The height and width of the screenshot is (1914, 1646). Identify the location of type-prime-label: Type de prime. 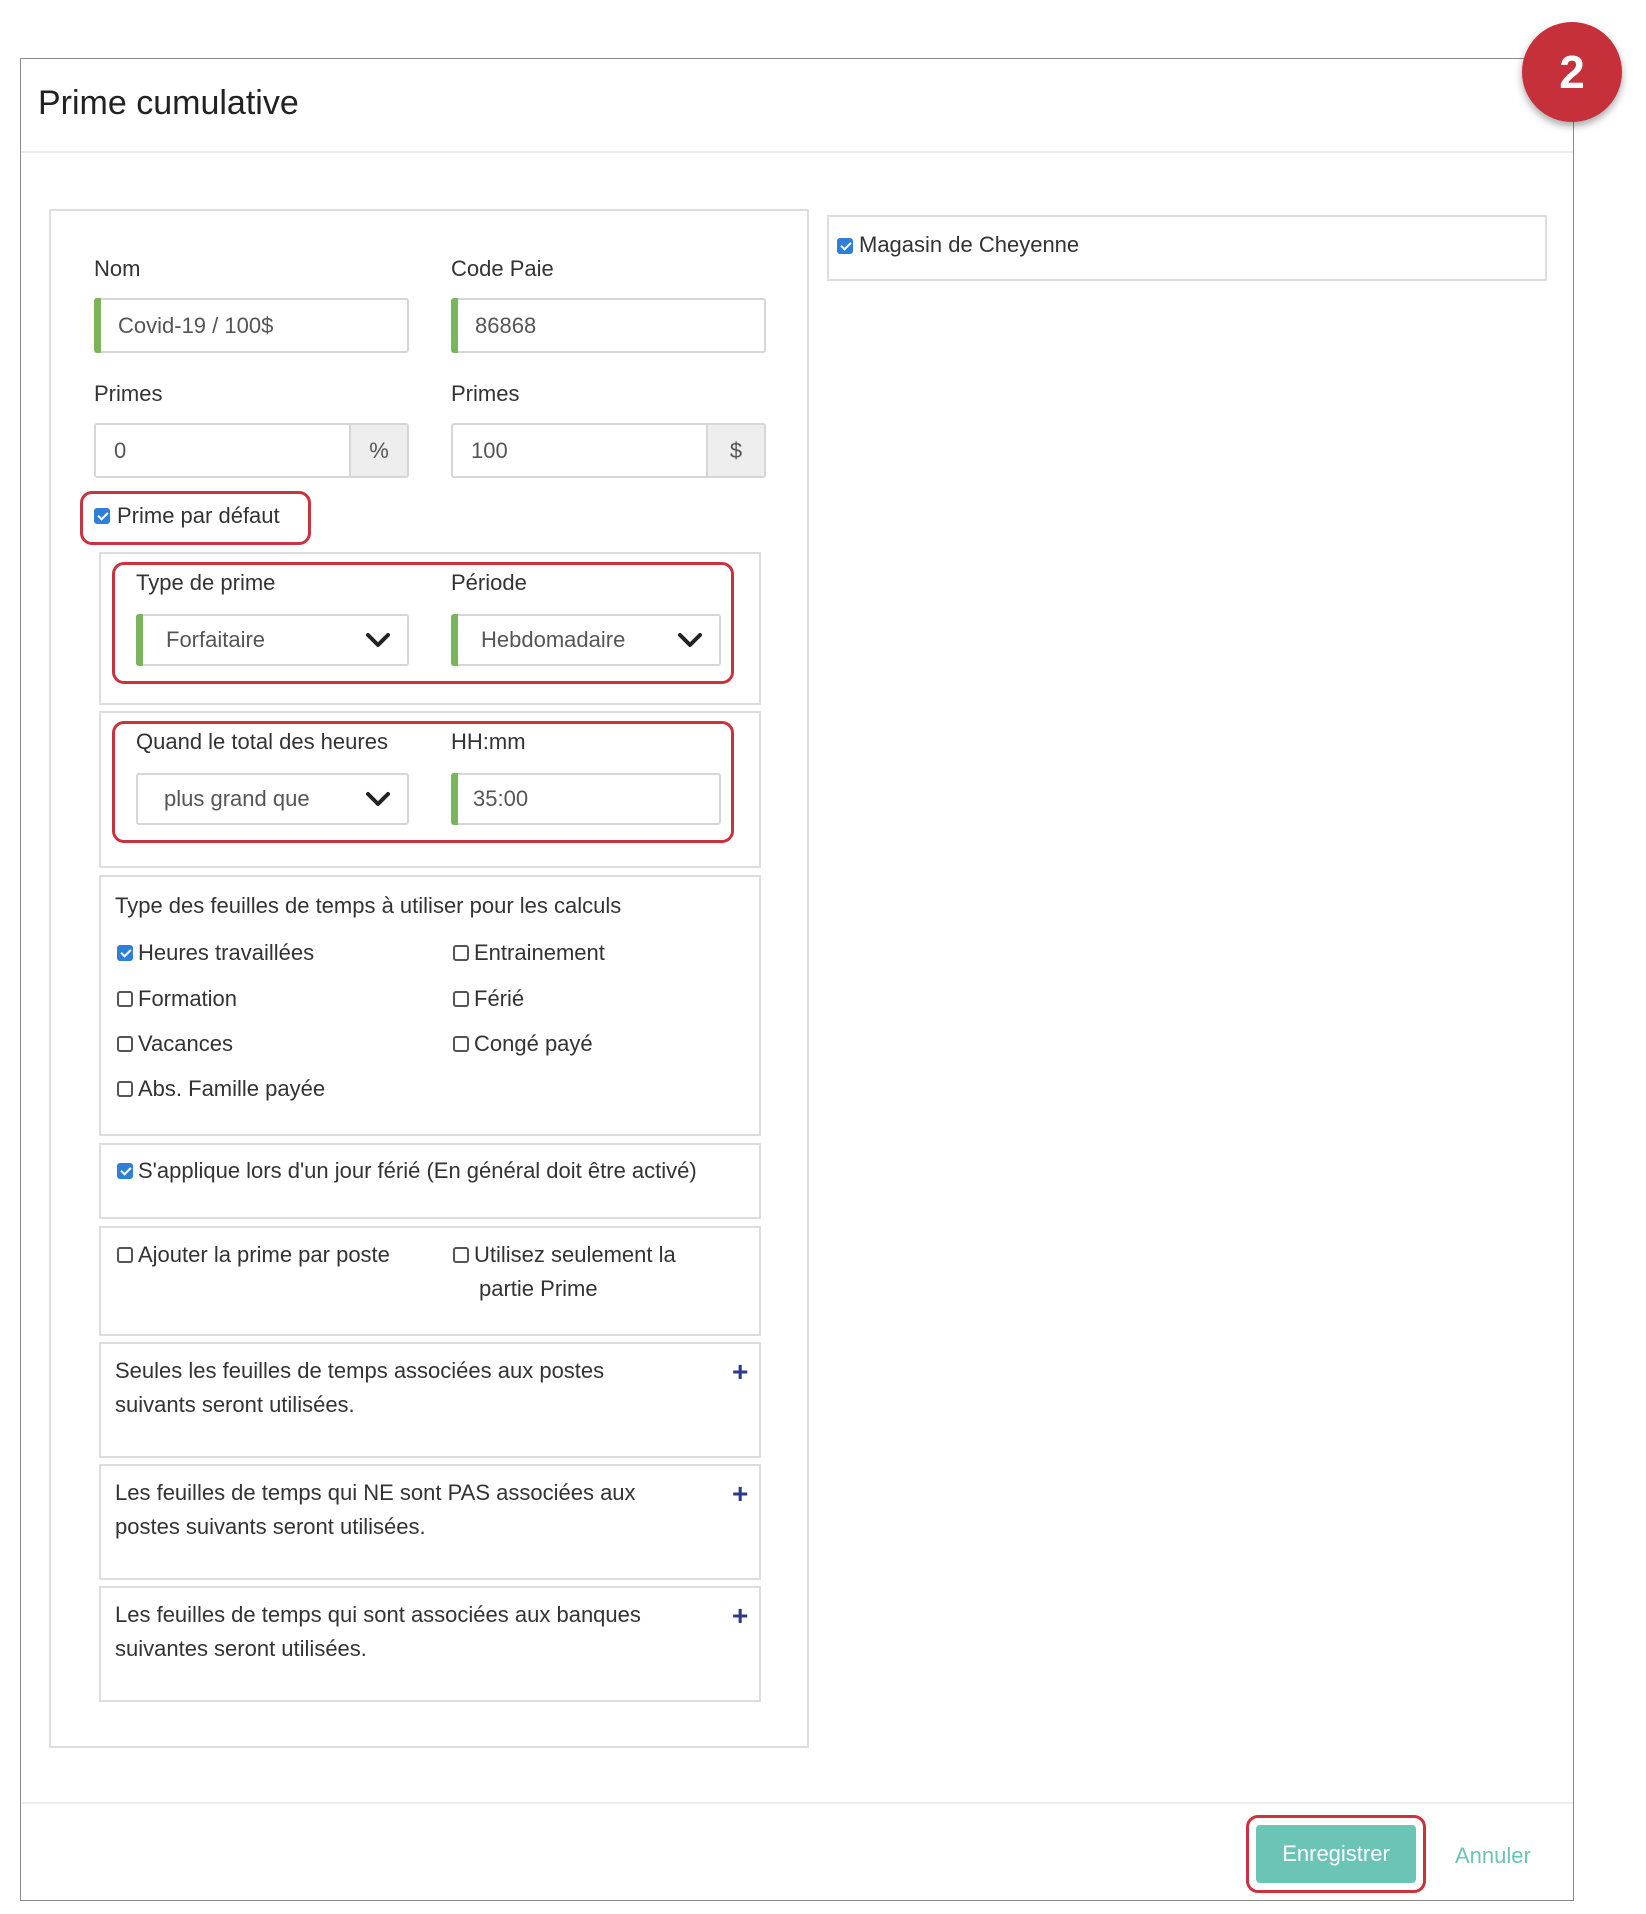
(206, 582).